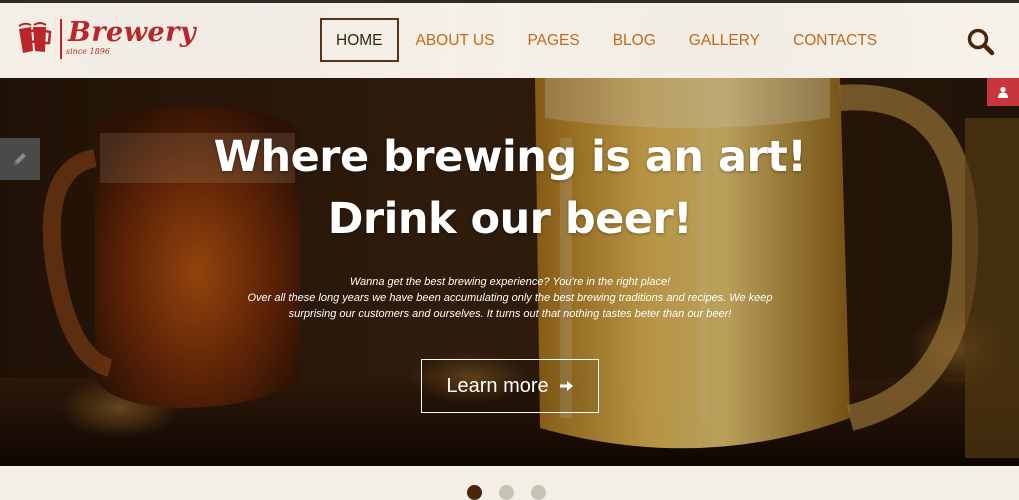  Describe the element at coordinates (515, 492) in the screenshot. I see `slider-pagination` at that location.